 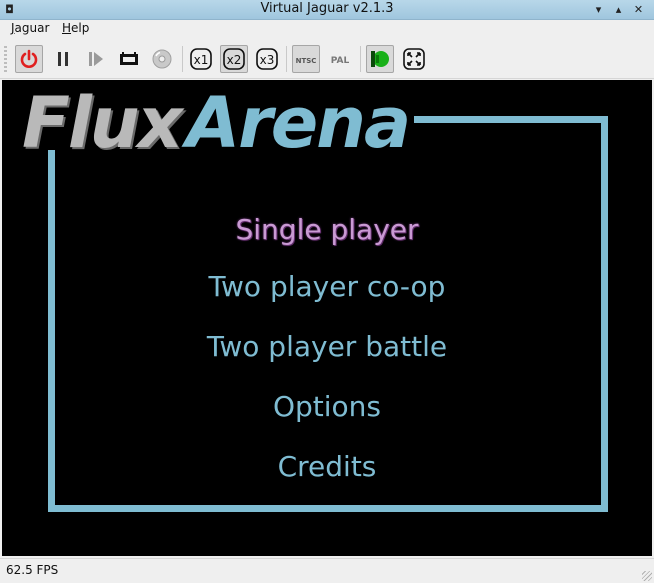 I want to click on menu-option-single-player: Single player, so click(x=327, y=229).